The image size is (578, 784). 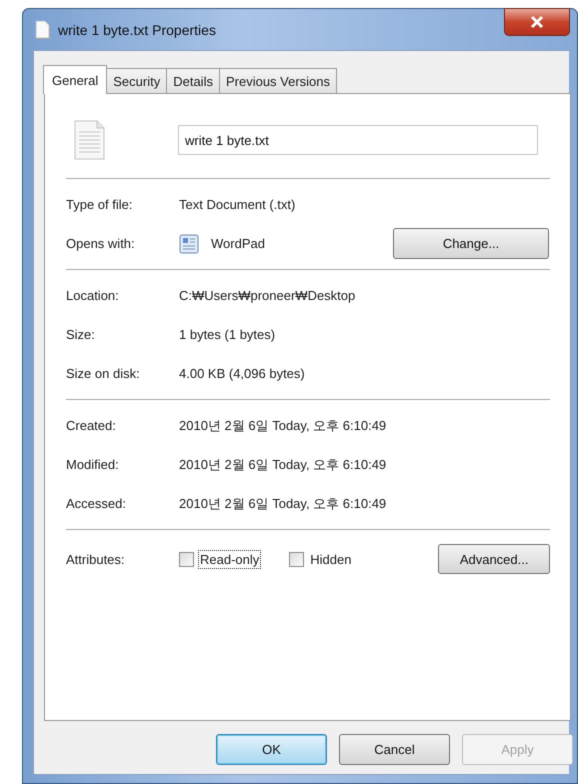 What do you see at coordinates (237, 204) in the screenshot?
I see `field-value: Text Document (.txt)` at bounding box center [237, 204].